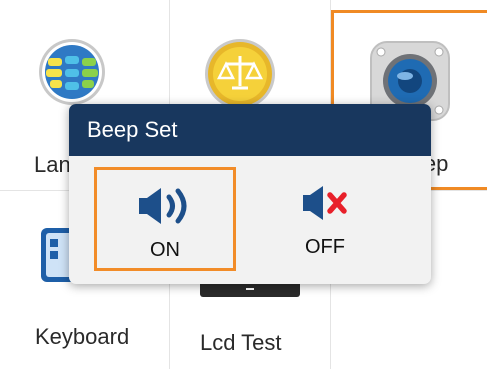 The height and width of the screenshot is (369, 487). Describe the element at coordinates (72, 72) in the screenshot. I see `globe-icon` at that location.